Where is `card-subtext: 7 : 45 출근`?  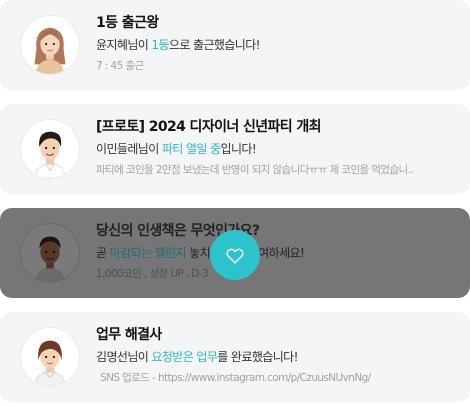
card-subtext: 7 : 45 출근 is located at coordinates (120, 66).